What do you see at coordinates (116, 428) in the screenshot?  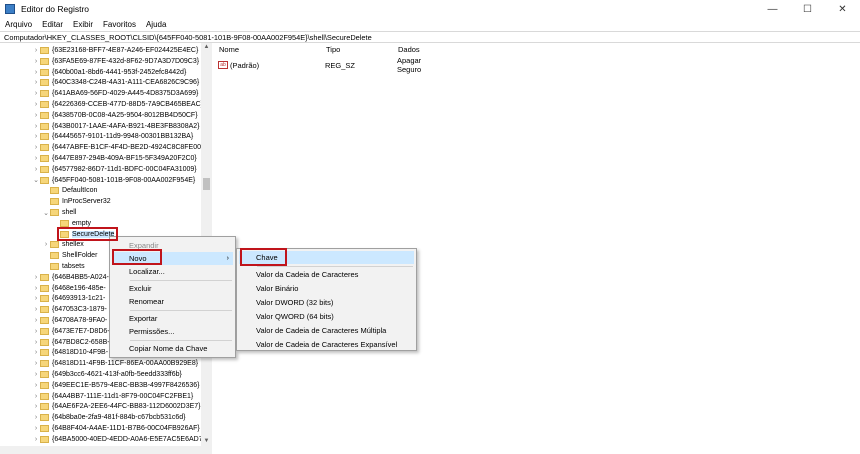 I see `tree-item: › {64B8F404-A4AE-11D1-B7B6-00C04FB926AF}` at bounding box center [116, 428].